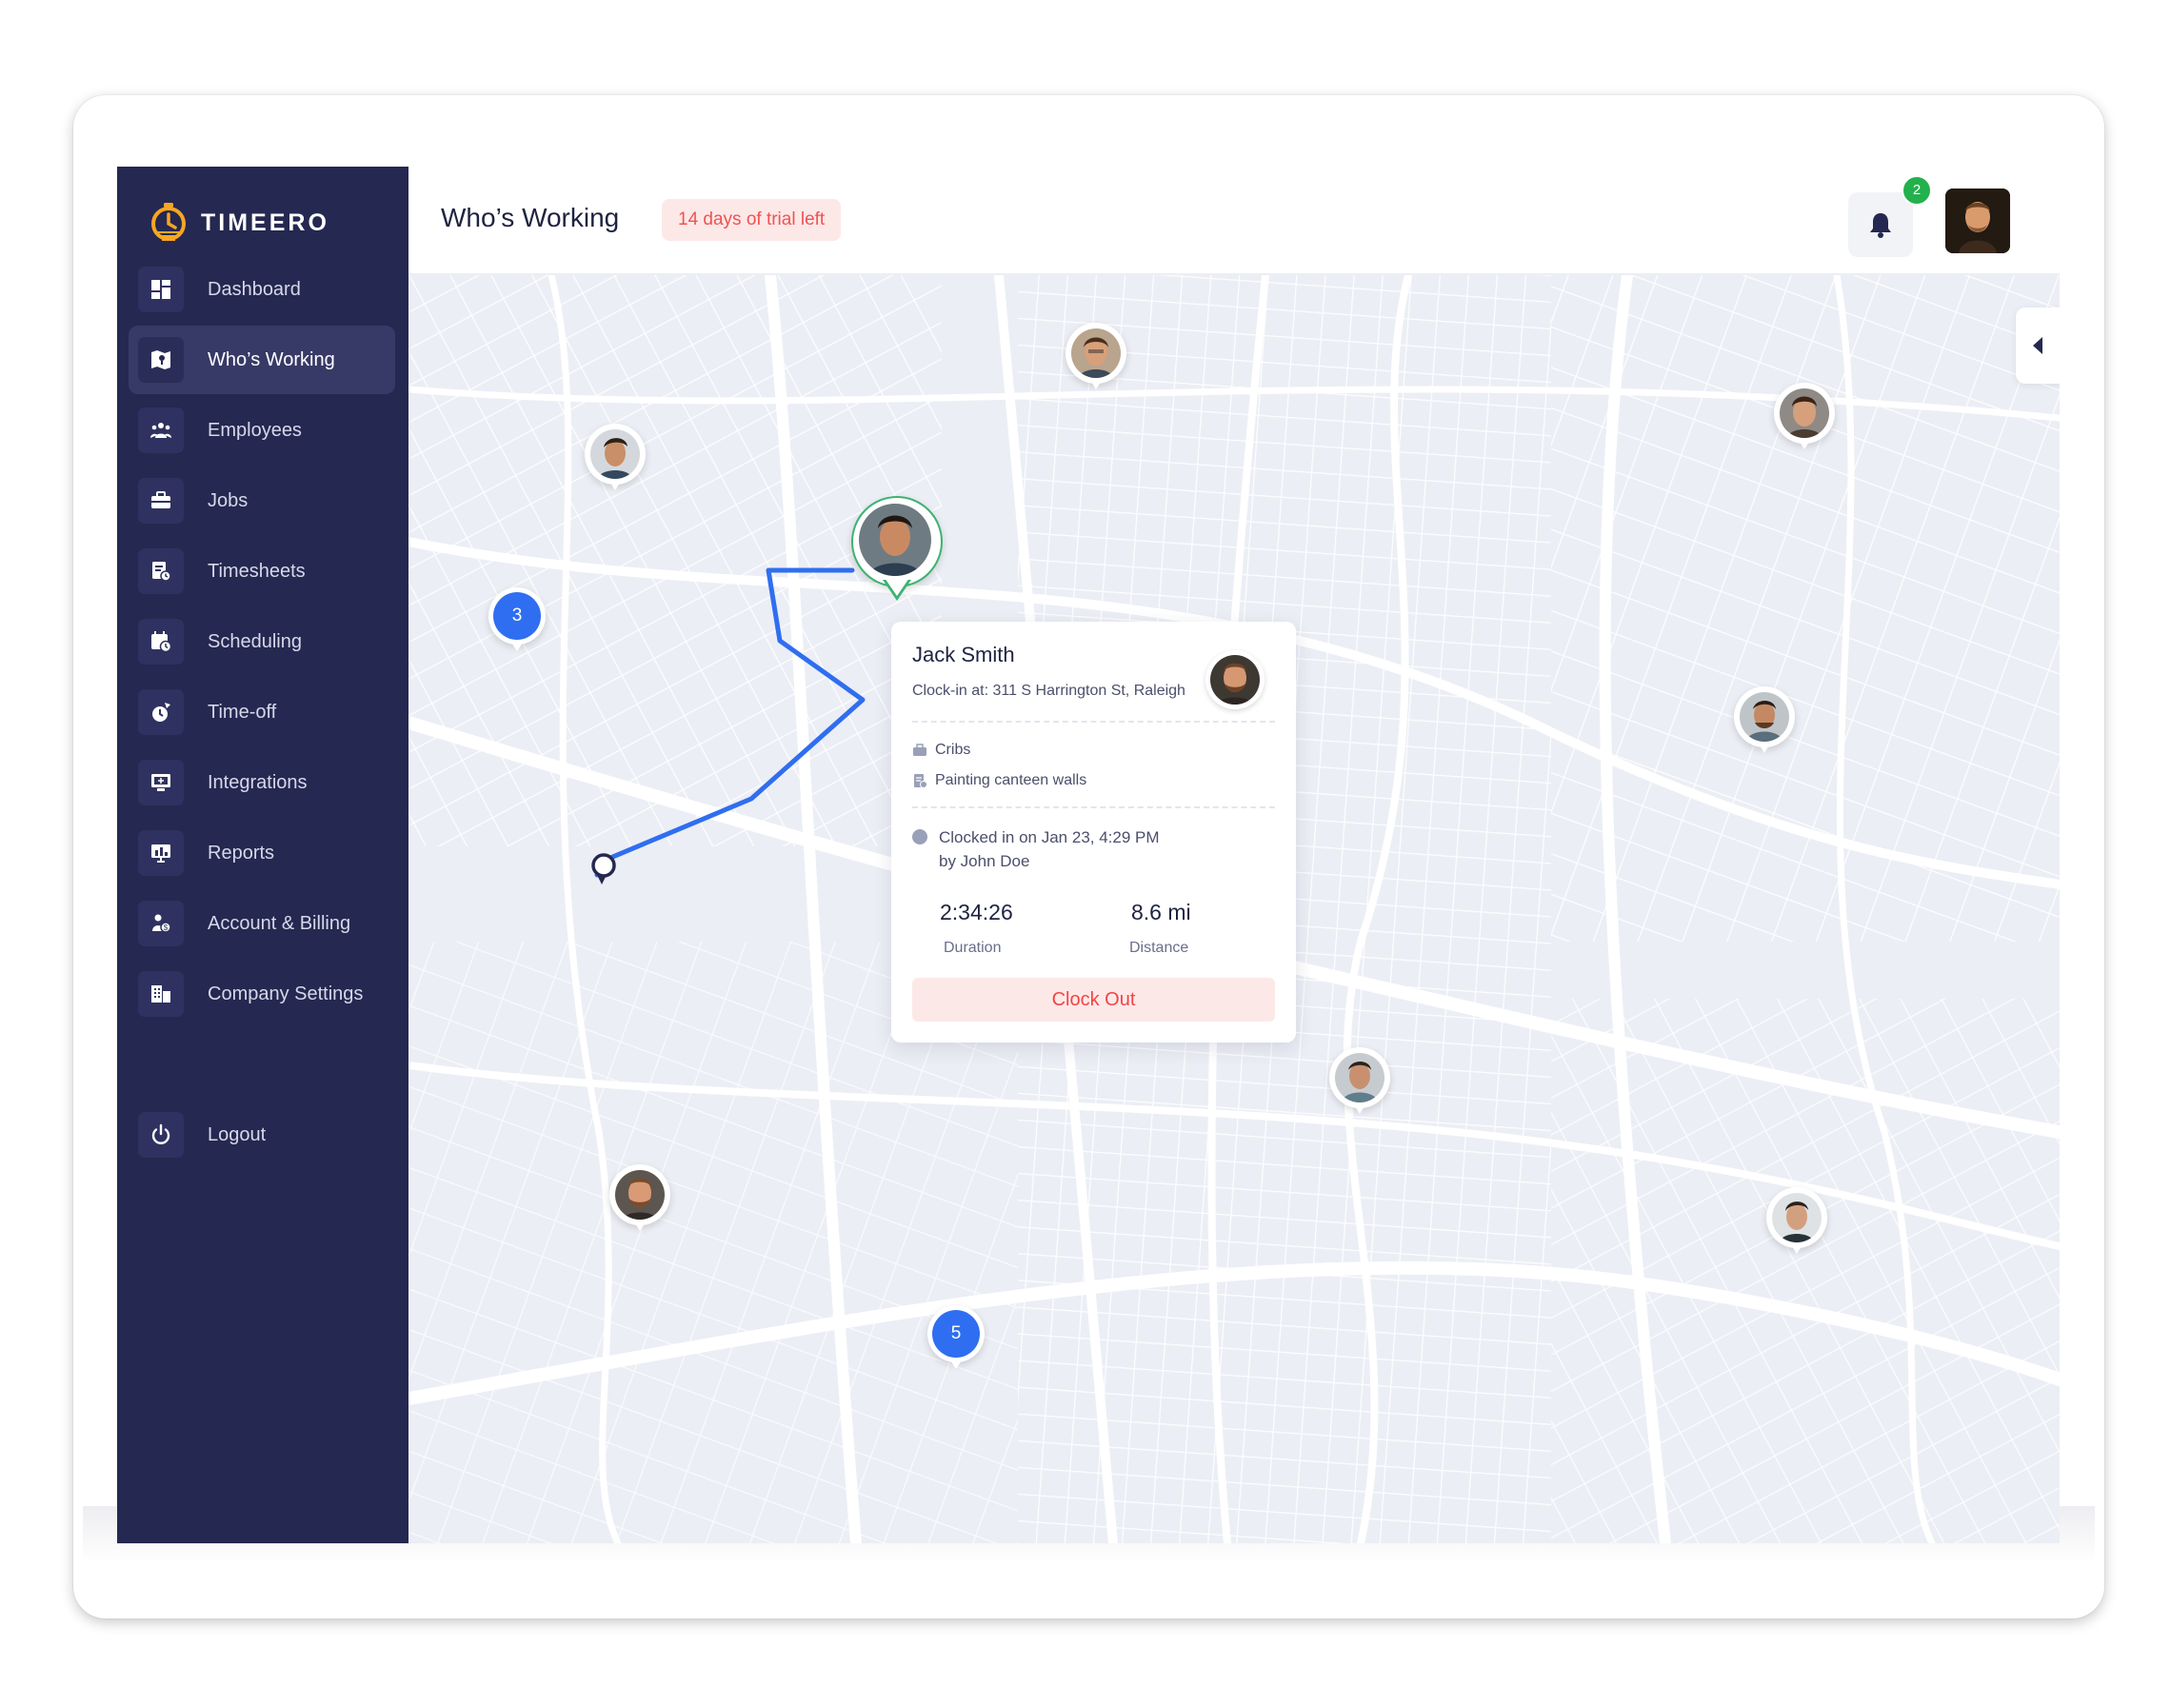  I want to click on sidebar-item-integrations: Integrations, so click(262, 782).